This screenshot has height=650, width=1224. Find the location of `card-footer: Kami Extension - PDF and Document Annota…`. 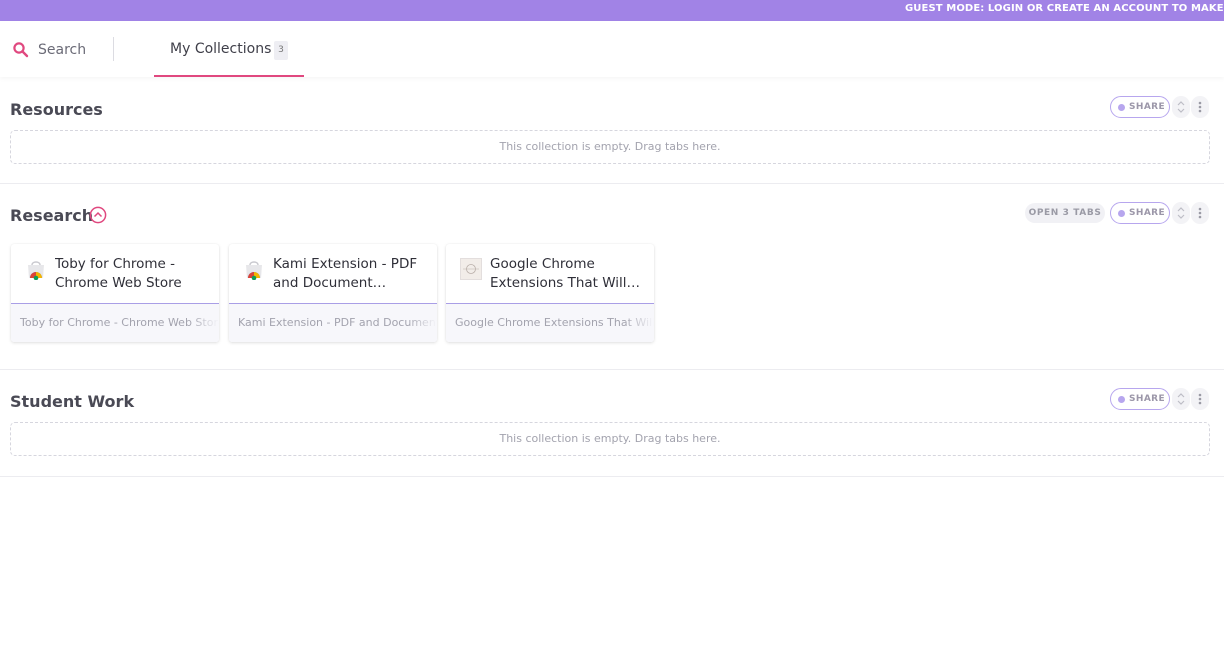

card-footer: Kami Extension - PDF and Document Annota… is located at coordinates (333, 323).